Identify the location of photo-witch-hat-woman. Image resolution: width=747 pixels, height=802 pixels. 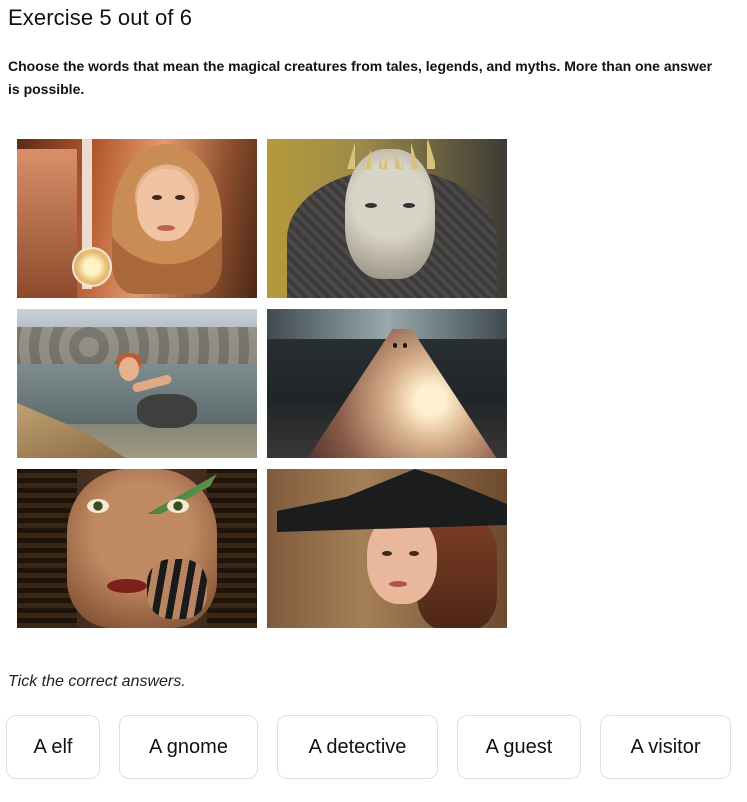
(387, 548).